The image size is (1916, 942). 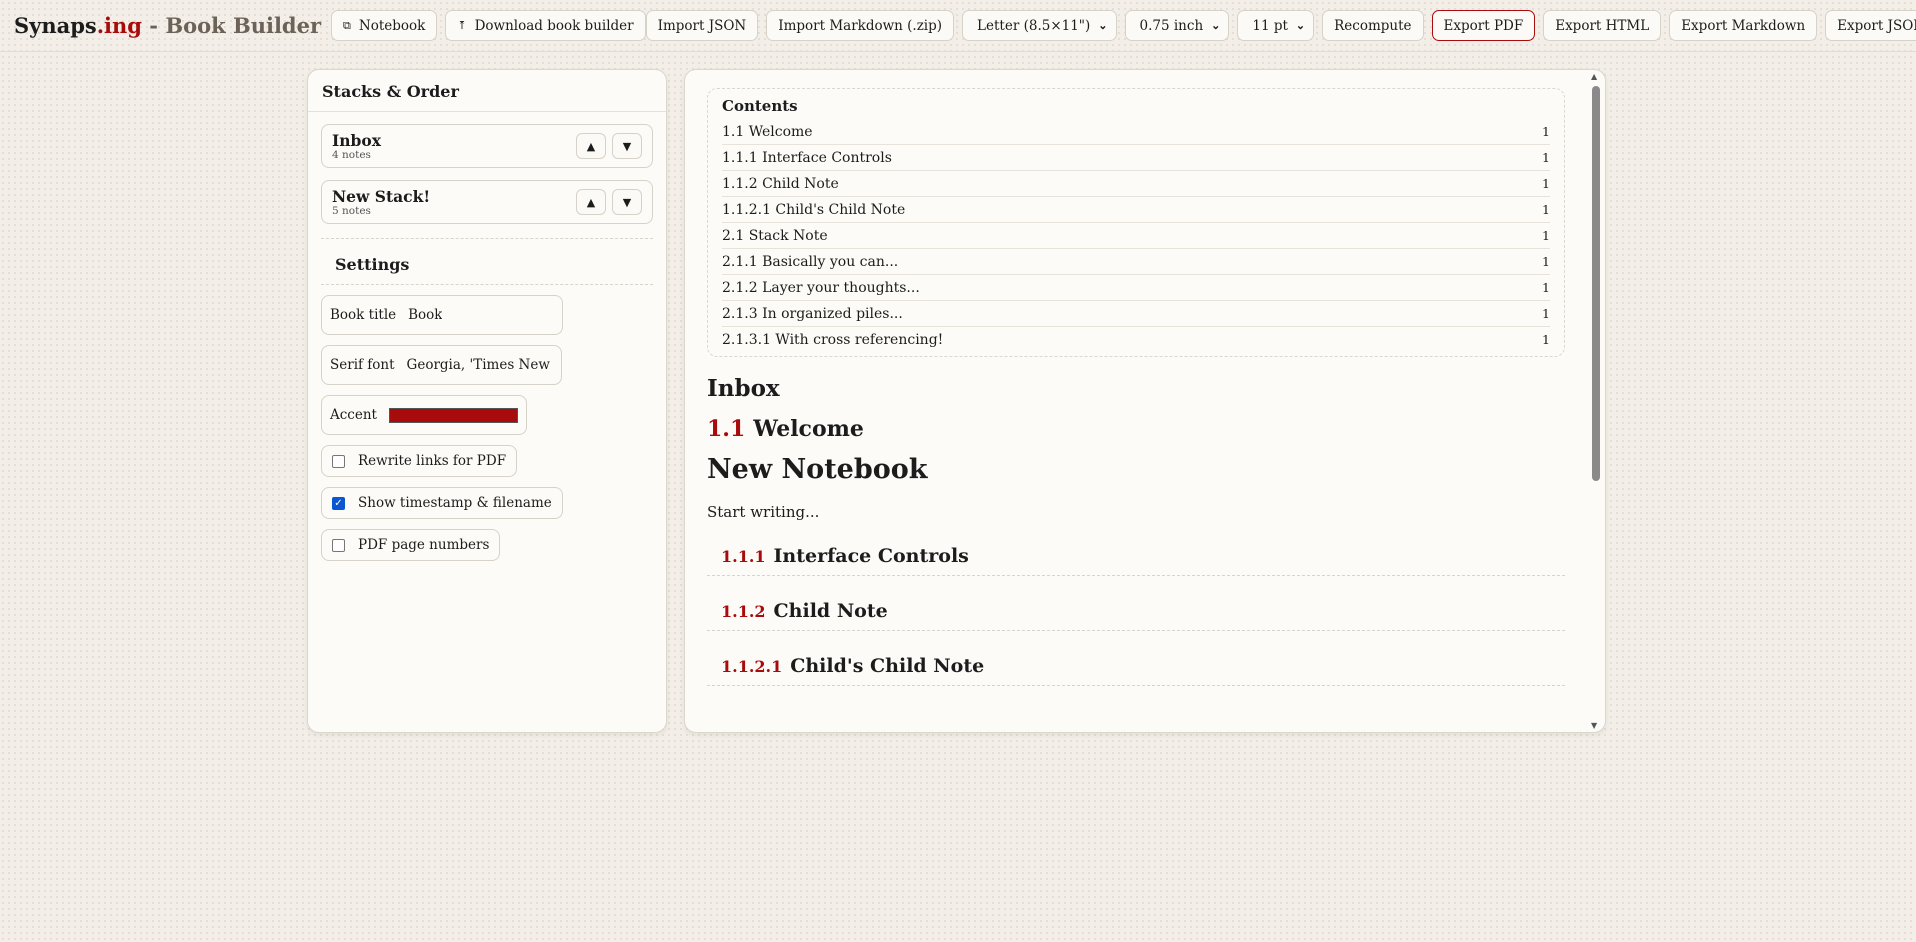 I want to click on export-html-button: Export HTML, so click(x=1602, y=25).